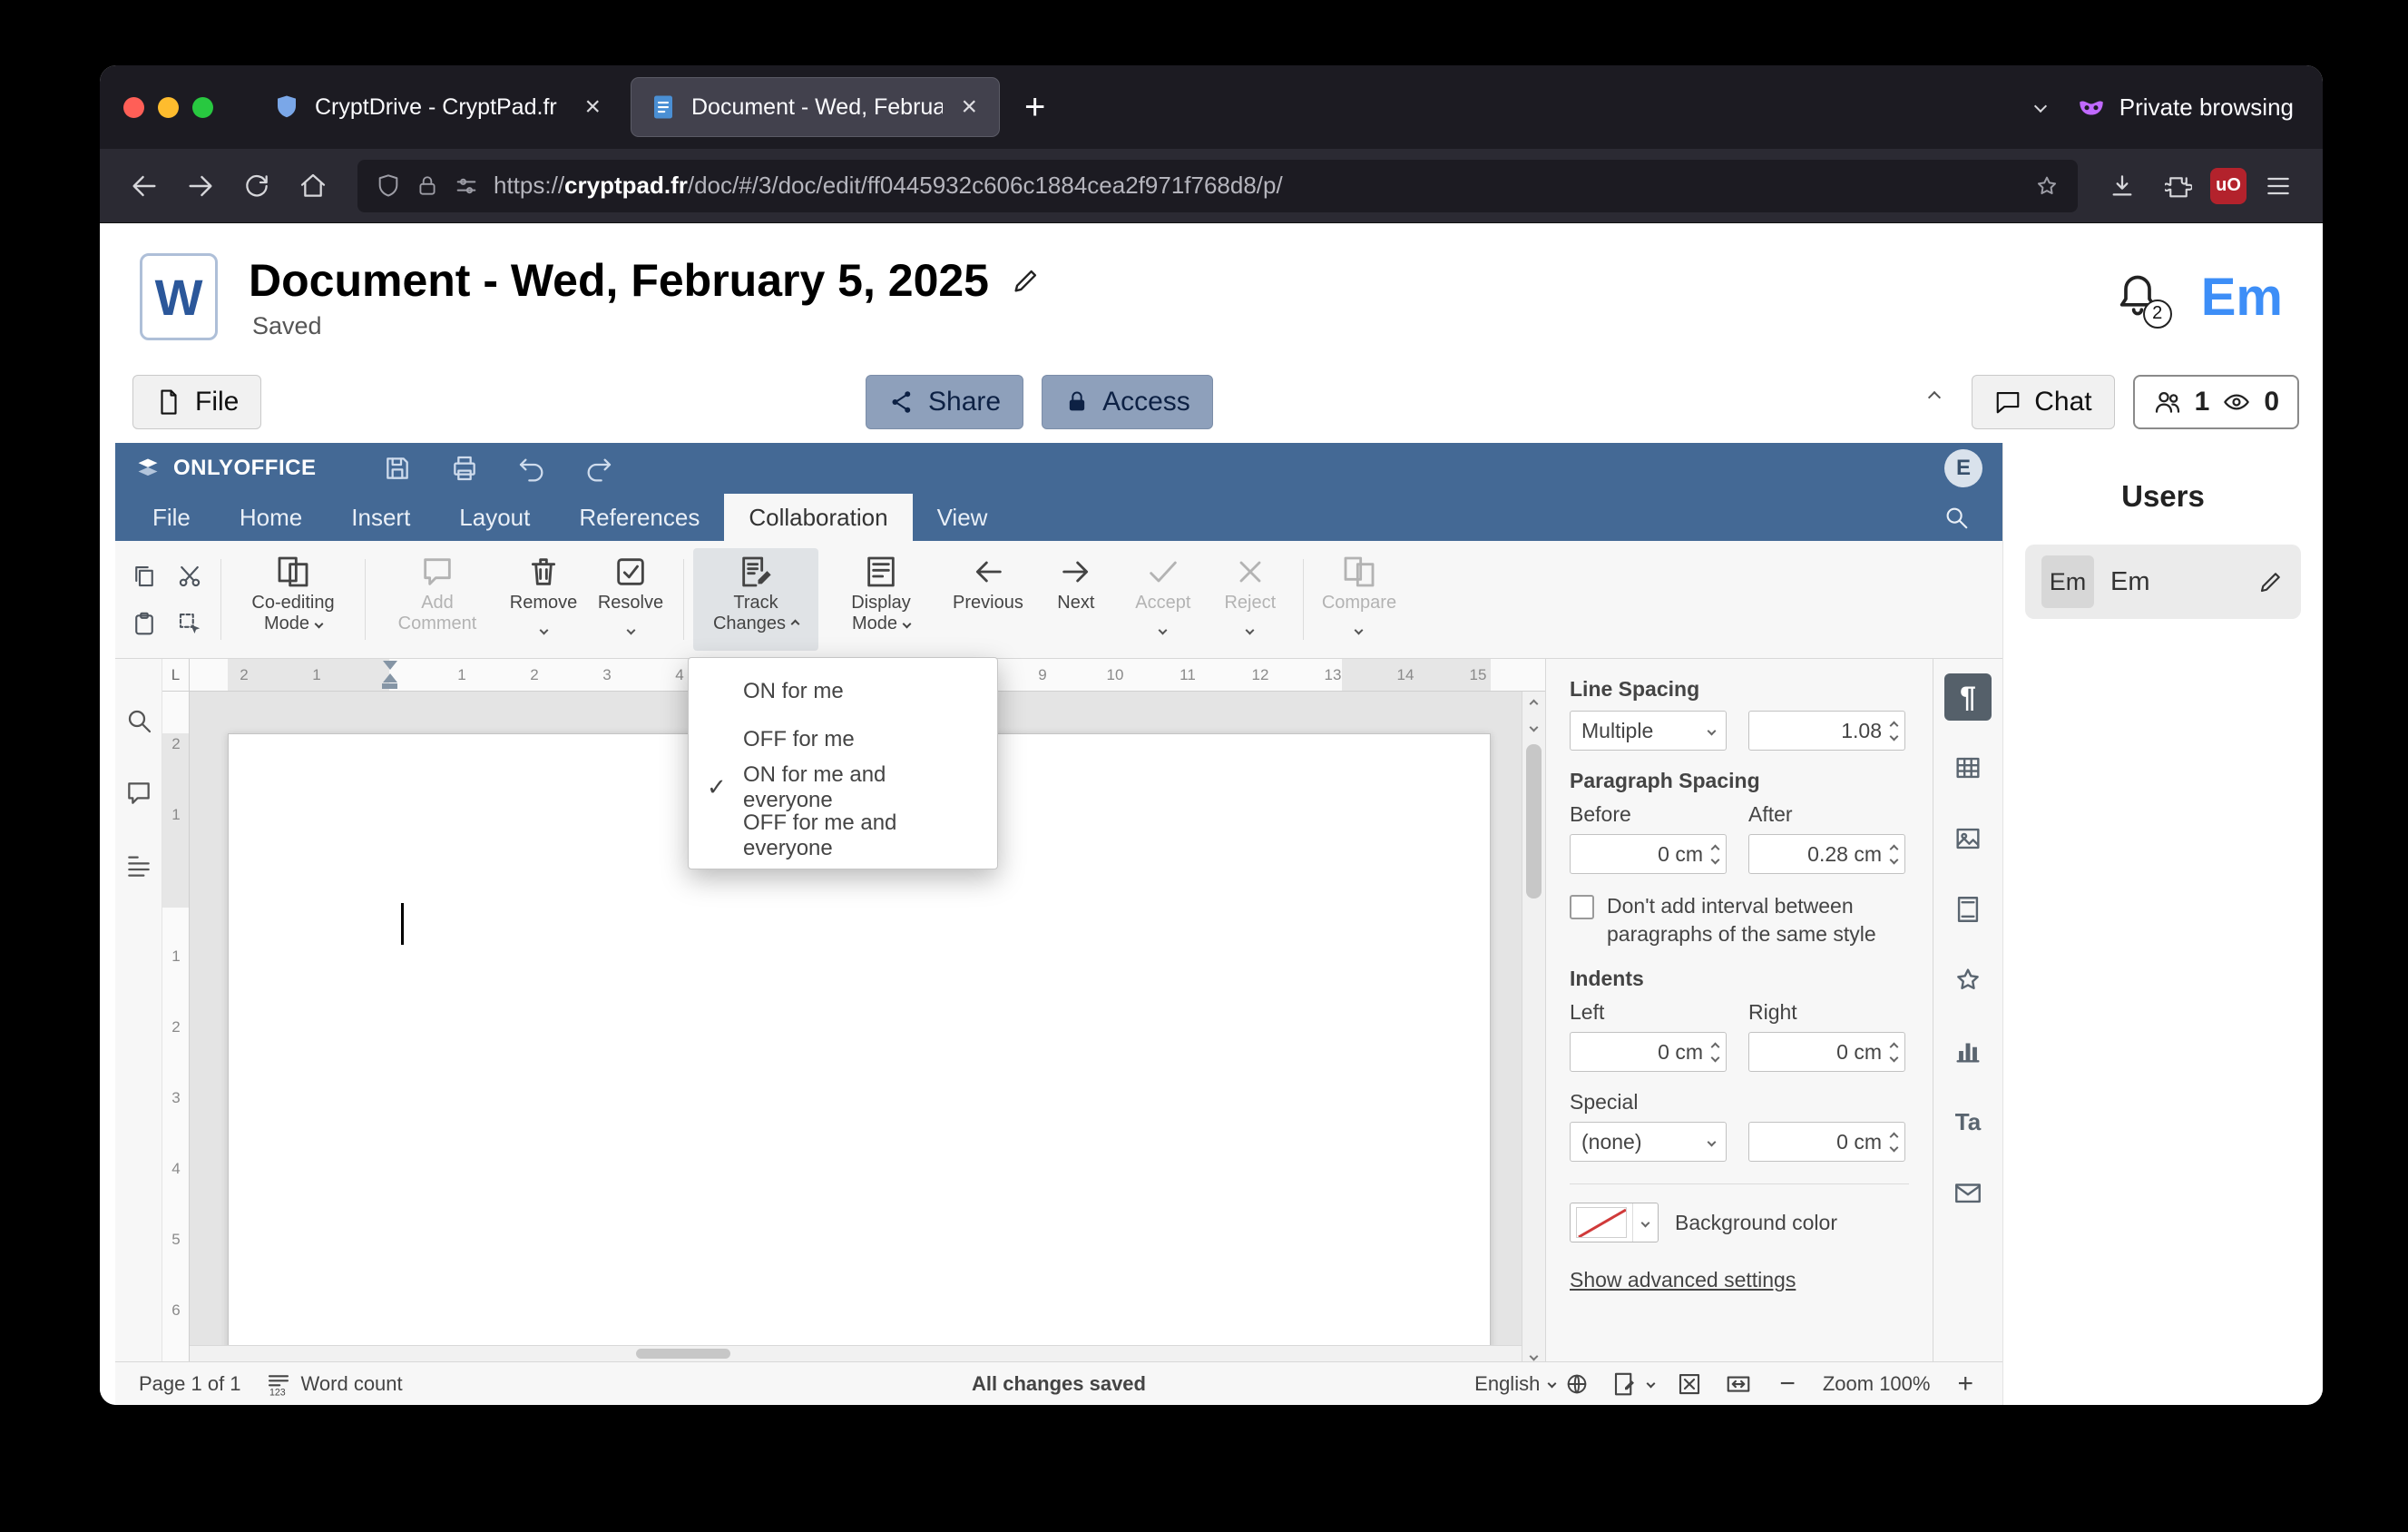 Image resolution: width=2408 pixels, height=1532 pixels. I want to click on zoom-window-button, so click(203, 107).